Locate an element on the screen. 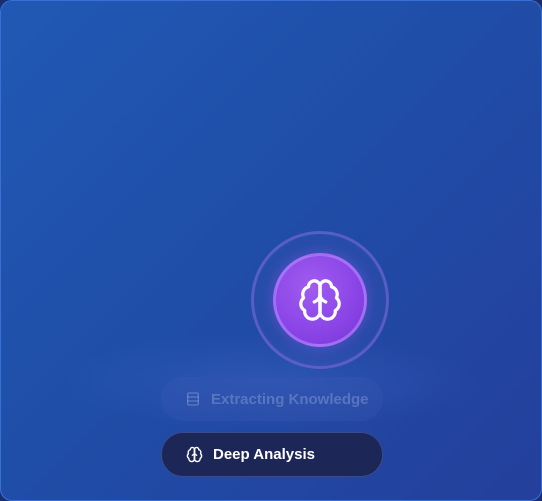 The height and width of the screenshot is (501, 542). step-label: Extracting Knowledge is located at coordinates (290, 399).